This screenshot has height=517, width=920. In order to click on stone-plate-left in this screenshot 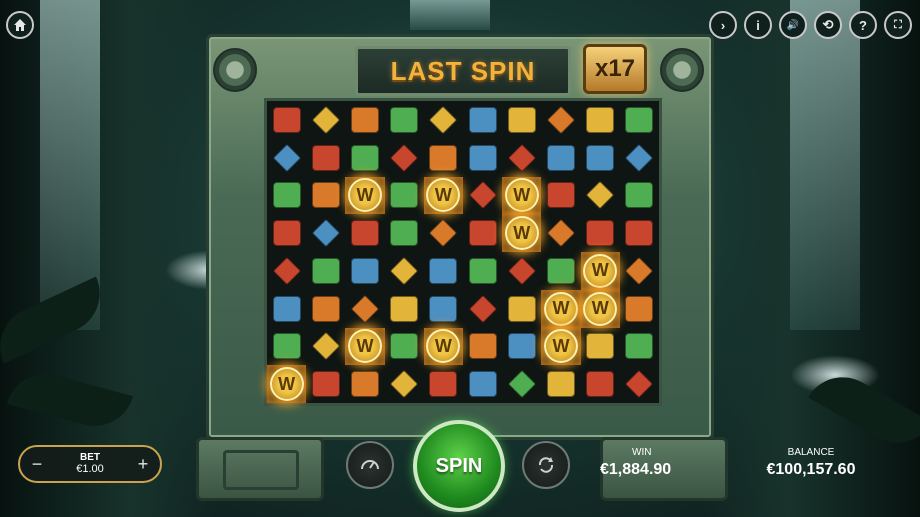, I will do `click(260, 469)`.